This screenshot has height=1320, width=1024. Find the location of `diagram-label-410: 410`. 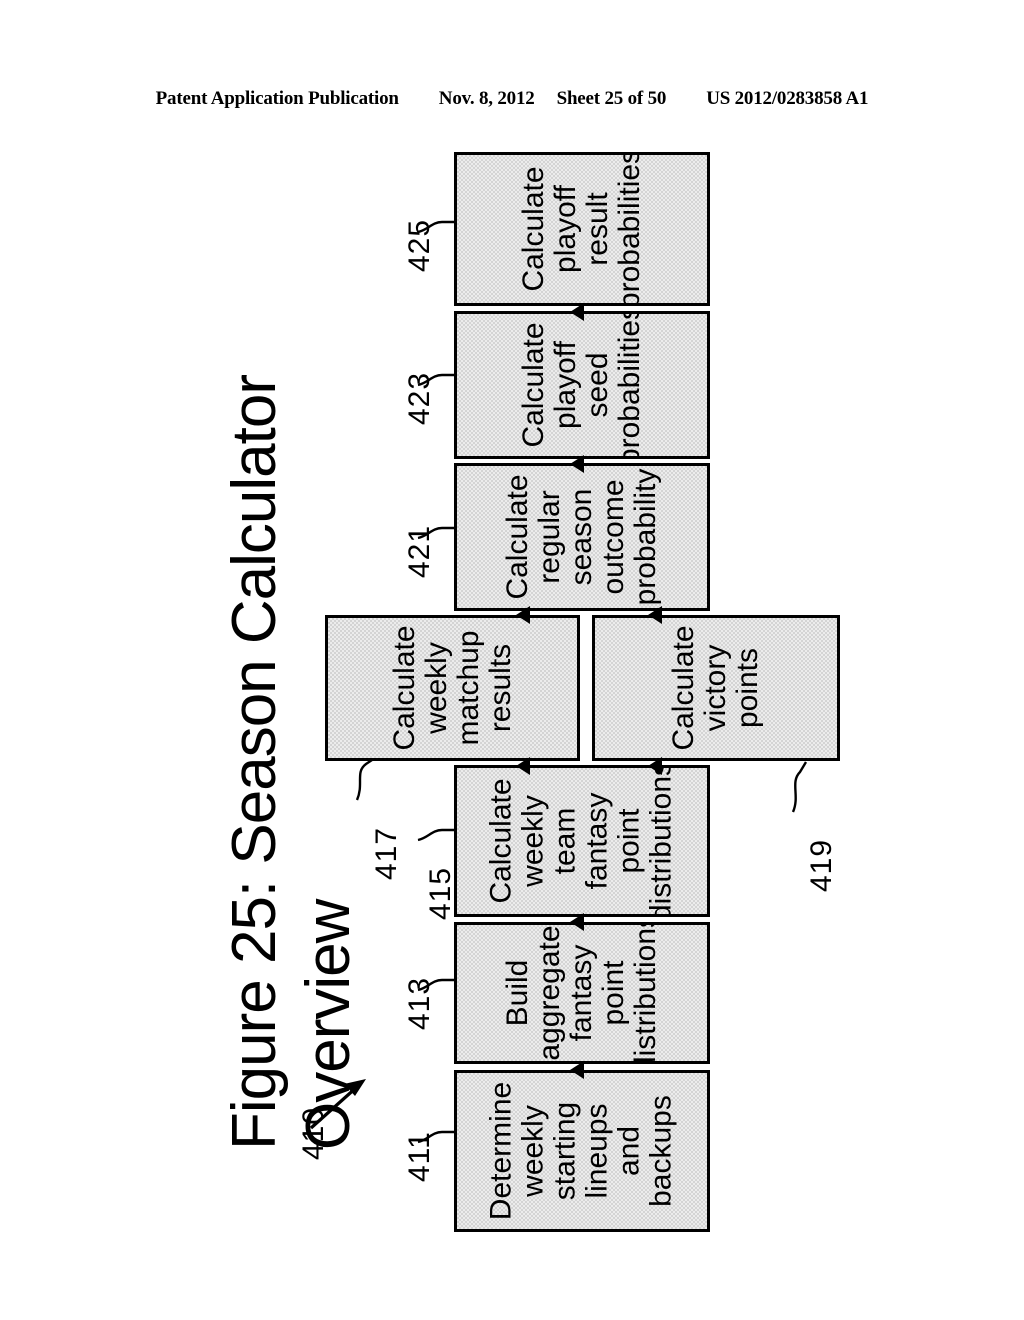

diagram-label-410: 410 is located at coordinates (313, 1133).